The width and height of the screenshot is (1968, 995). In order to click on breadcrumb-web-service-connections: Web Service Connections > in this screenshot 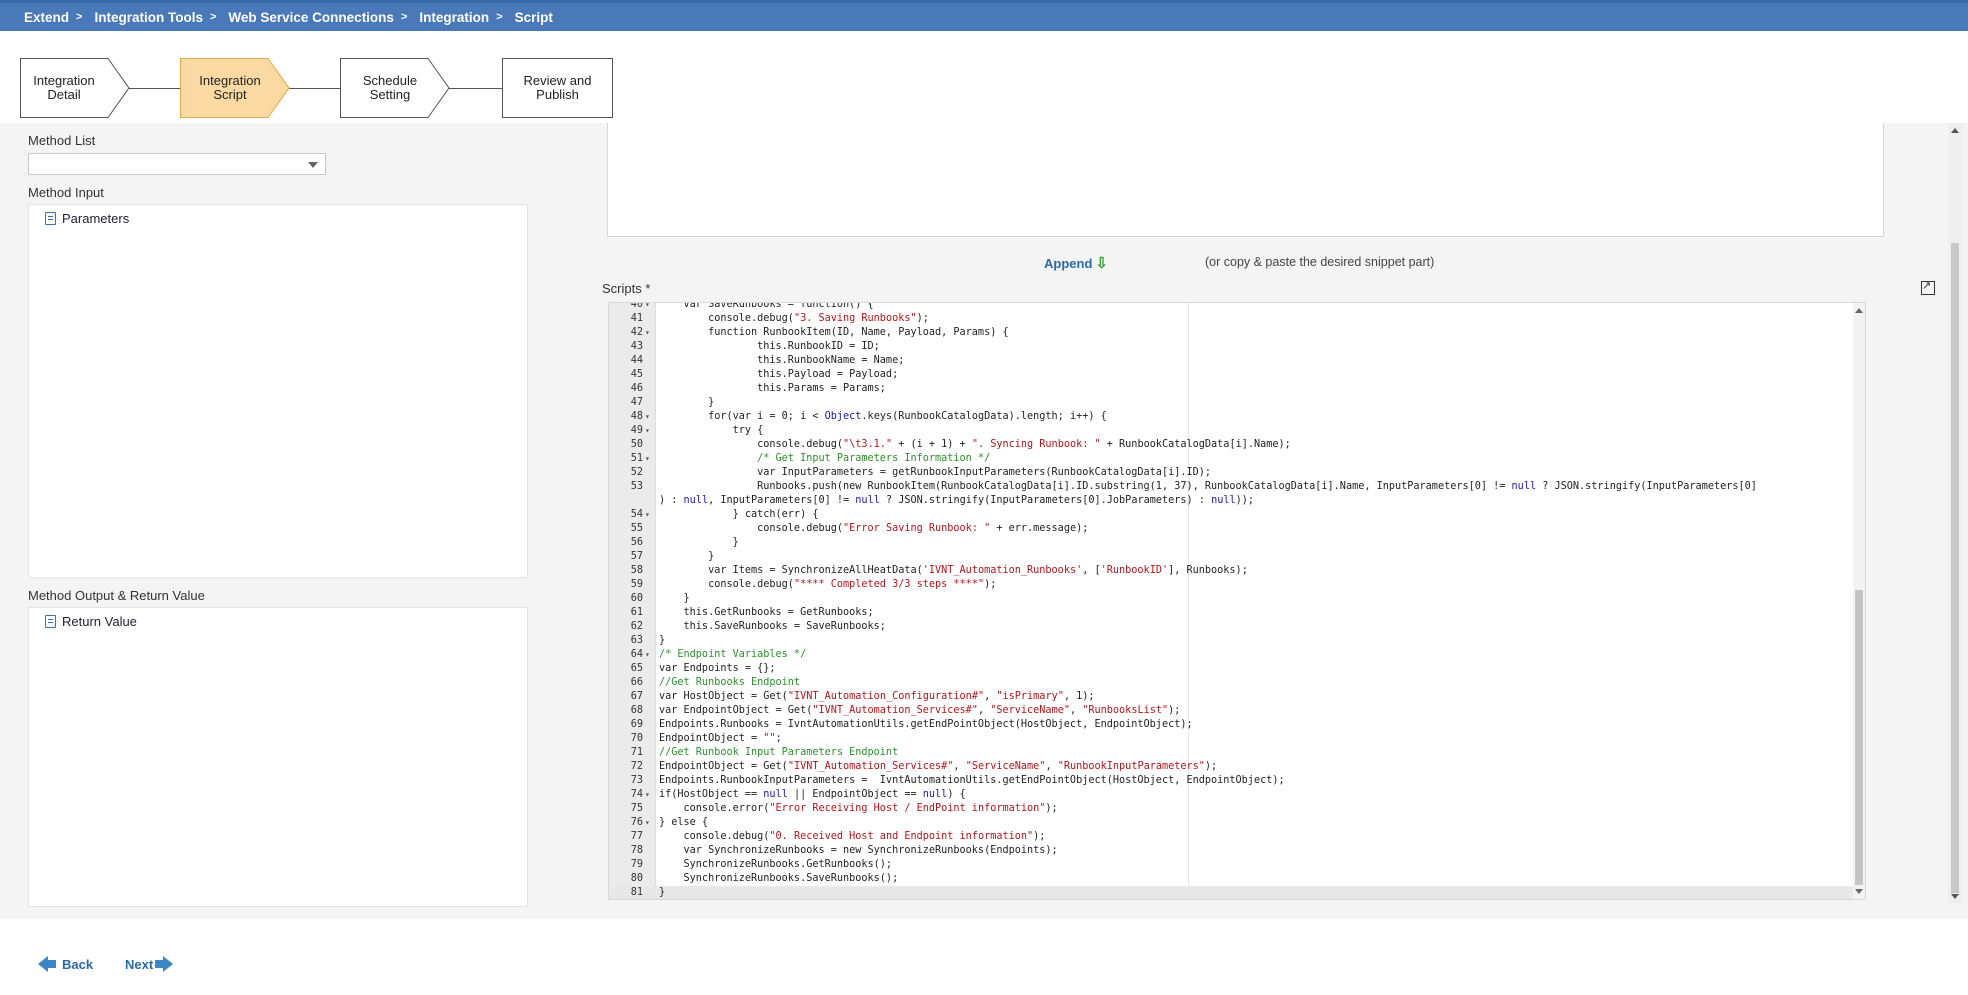, I will do `click(323, 17)`.